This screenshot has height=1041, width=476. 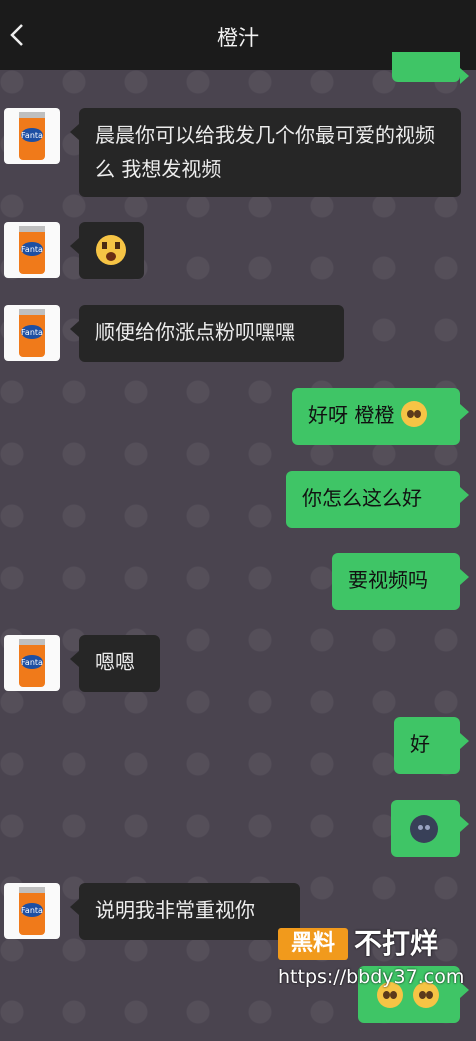 What do you see at coordinates (351, 415) in the screenshot?
I see `message-text: 好呀 橙橙` at bounding box center [351, 415].